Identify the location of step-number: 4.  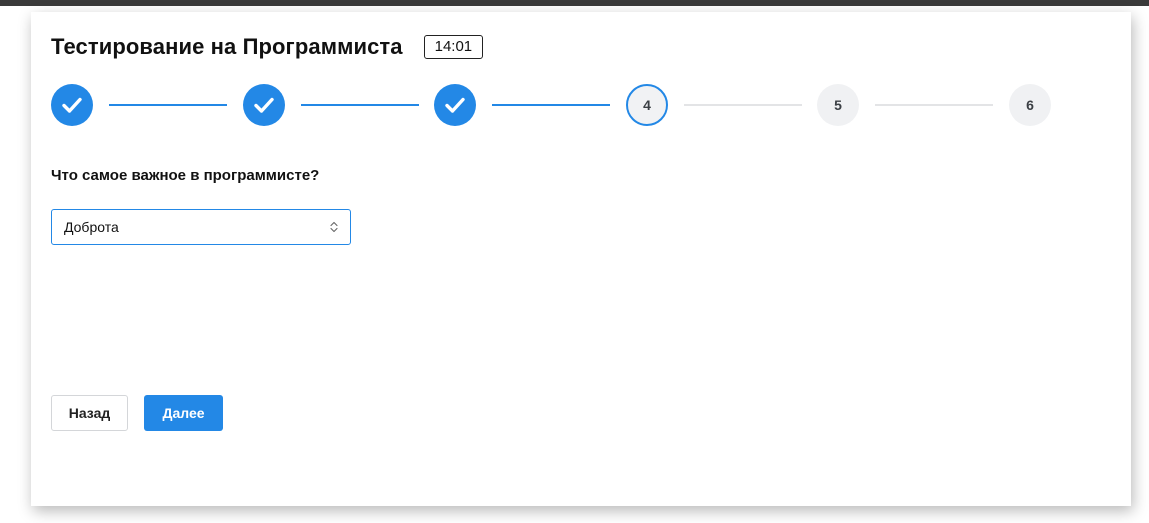
(647, 105).